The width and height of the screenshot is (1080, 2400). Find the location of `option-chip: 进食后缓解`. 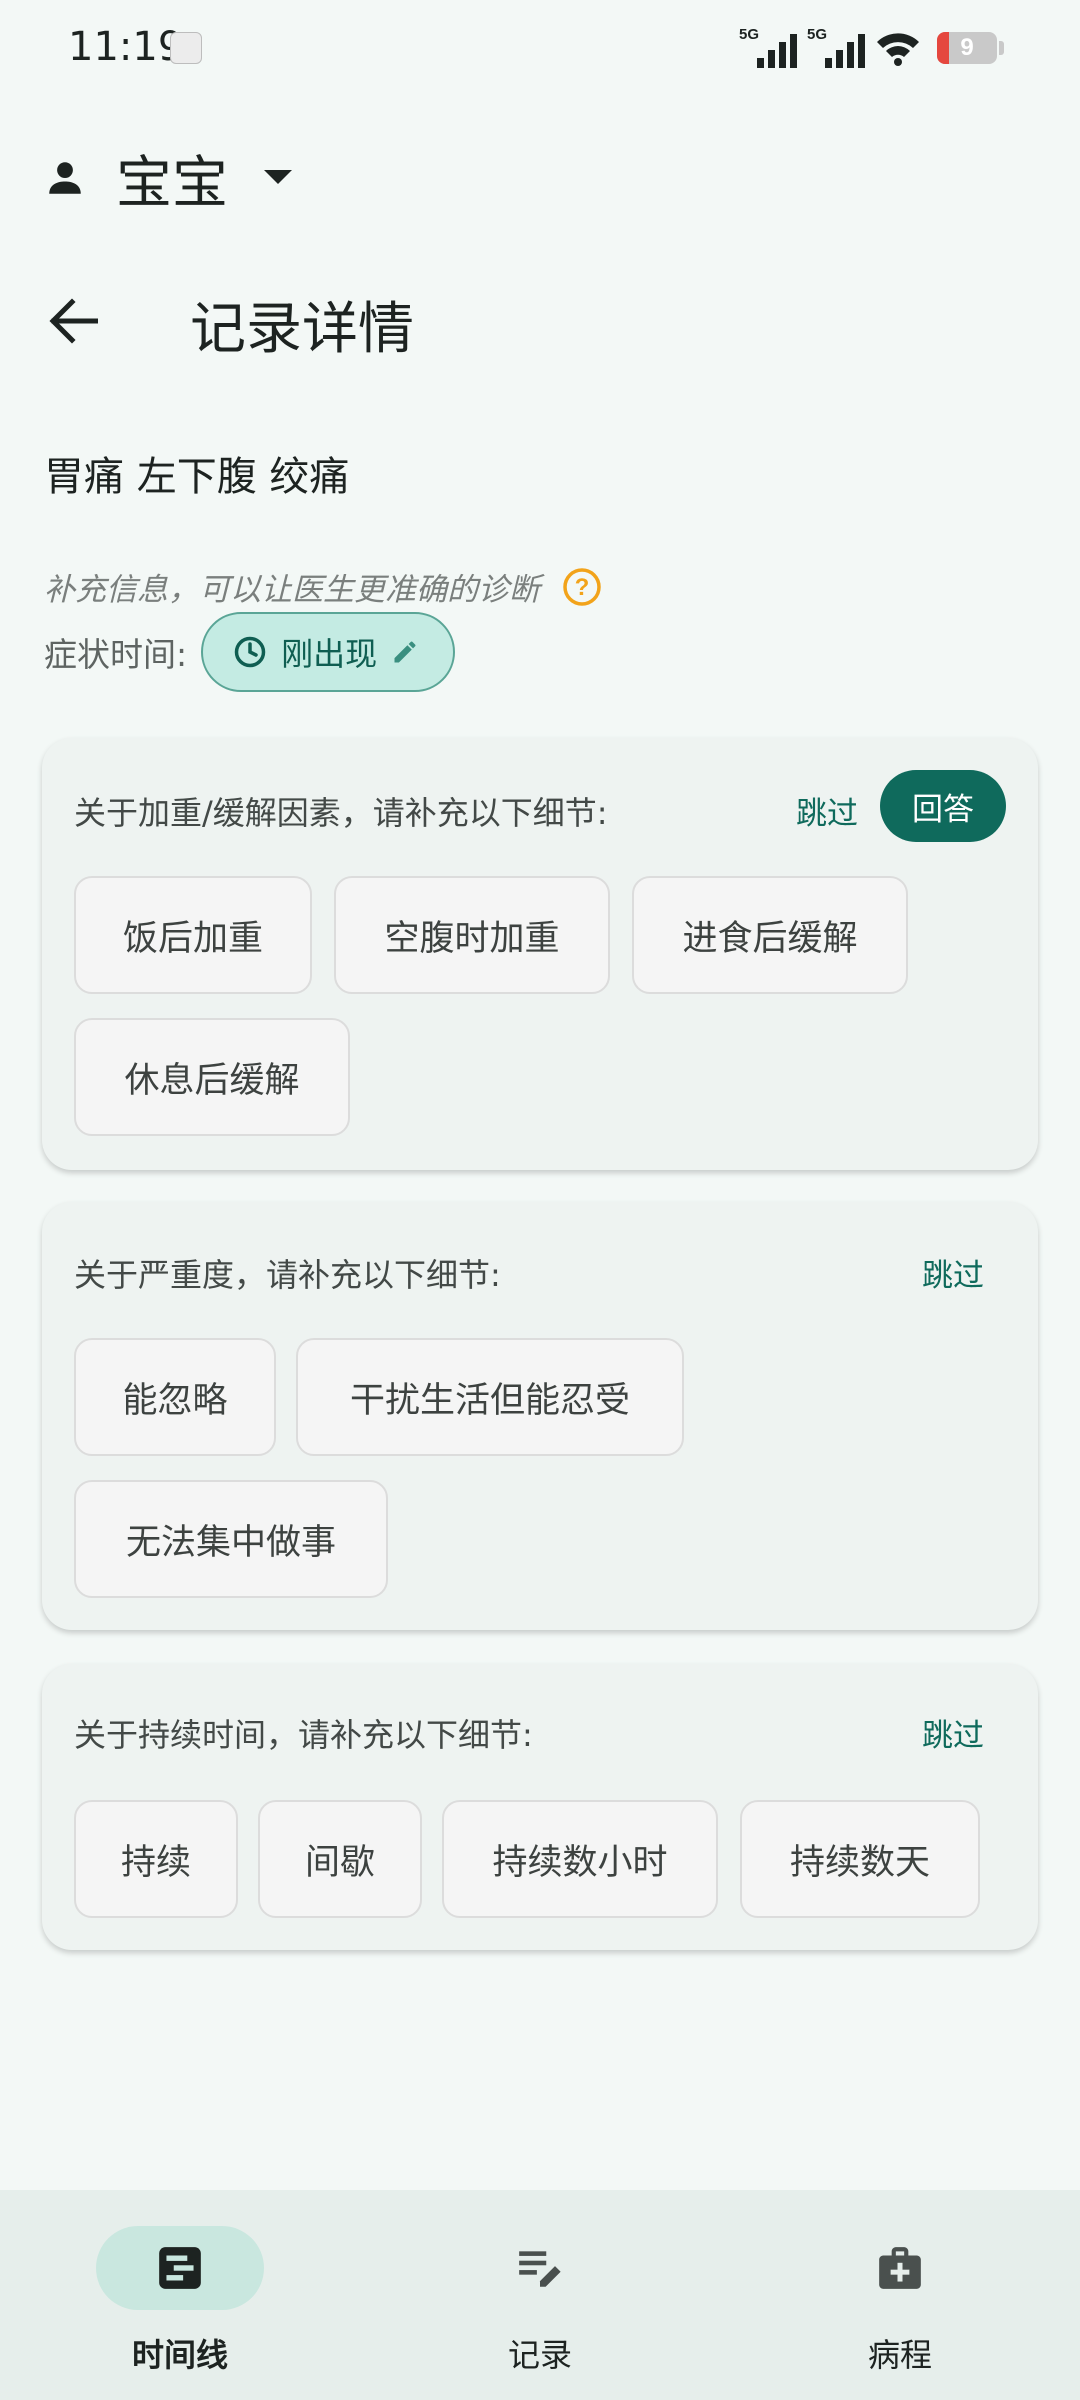

option-chip: 进食后缓解 is located at coordinates (770, 935).